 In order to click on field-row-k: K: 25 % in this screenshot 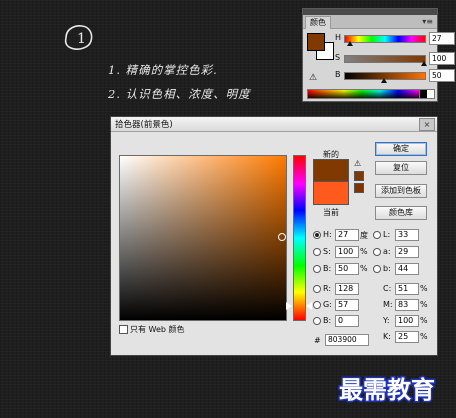, I will do `click(407, 337)`.